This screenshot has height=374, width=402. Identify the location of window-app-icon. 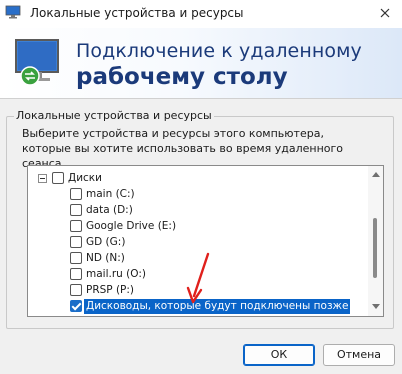
(13, 12).